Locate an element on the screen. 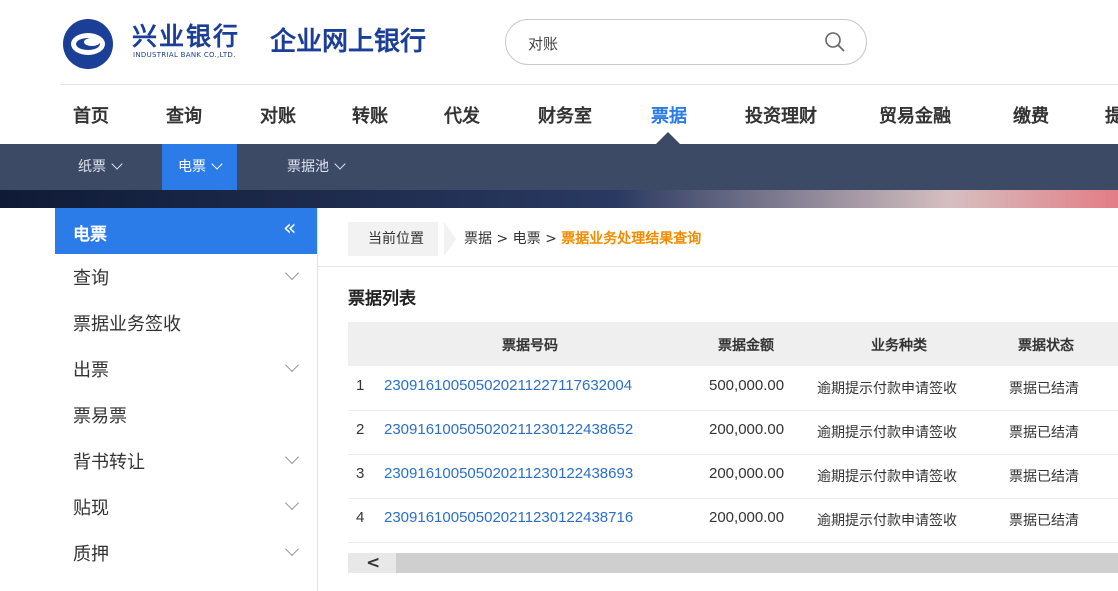  scroll-left-button: < is located at coordinates (372, 563).